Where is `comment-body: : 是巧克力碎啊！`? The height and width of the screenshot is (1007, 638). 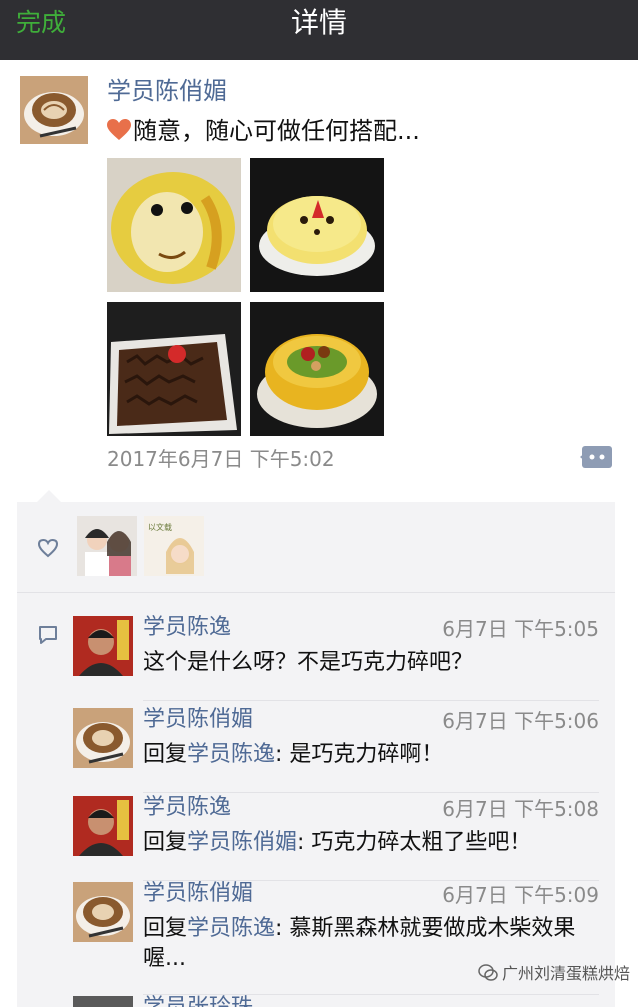
comment-body: : 是巧克力碎啊！ is located at coordinates (359, 754).